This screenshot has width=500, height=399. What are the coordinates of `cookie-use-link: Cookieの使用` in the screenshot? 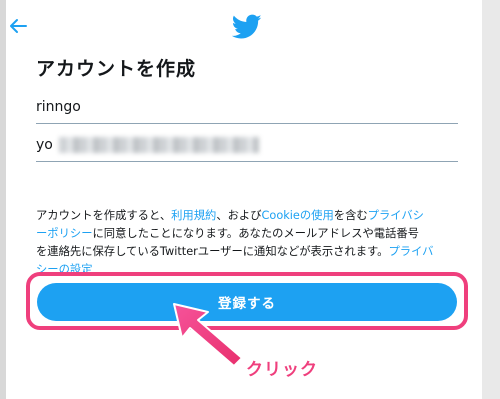 It's located at (298, 215).